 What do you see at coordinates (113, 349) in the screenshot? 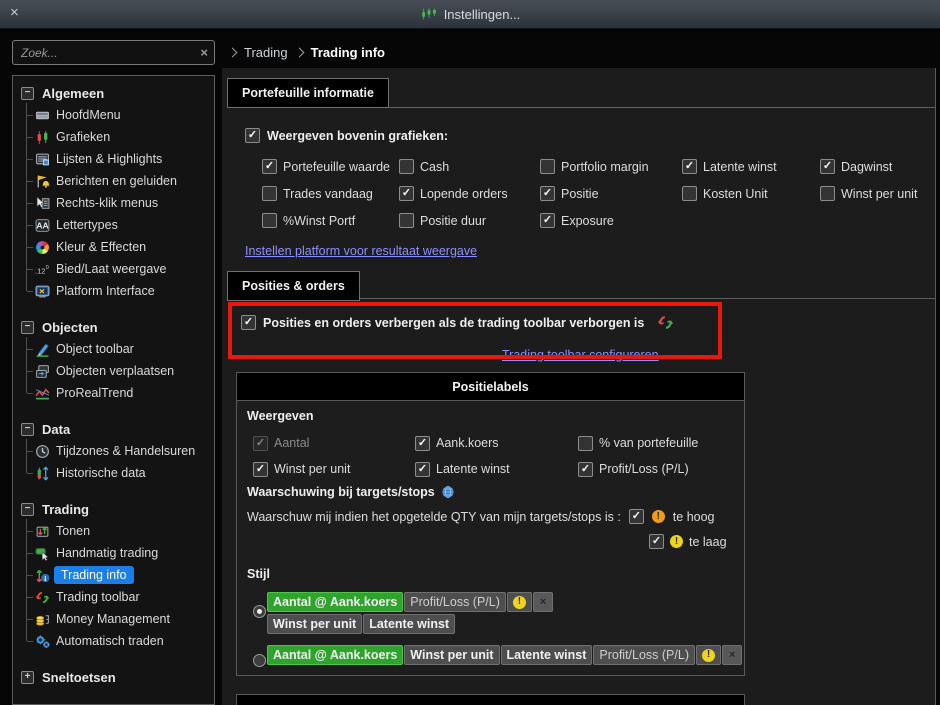
I see `sidebar-item-object-toolbar: Object toolbar` at bounding box center [113, 349].